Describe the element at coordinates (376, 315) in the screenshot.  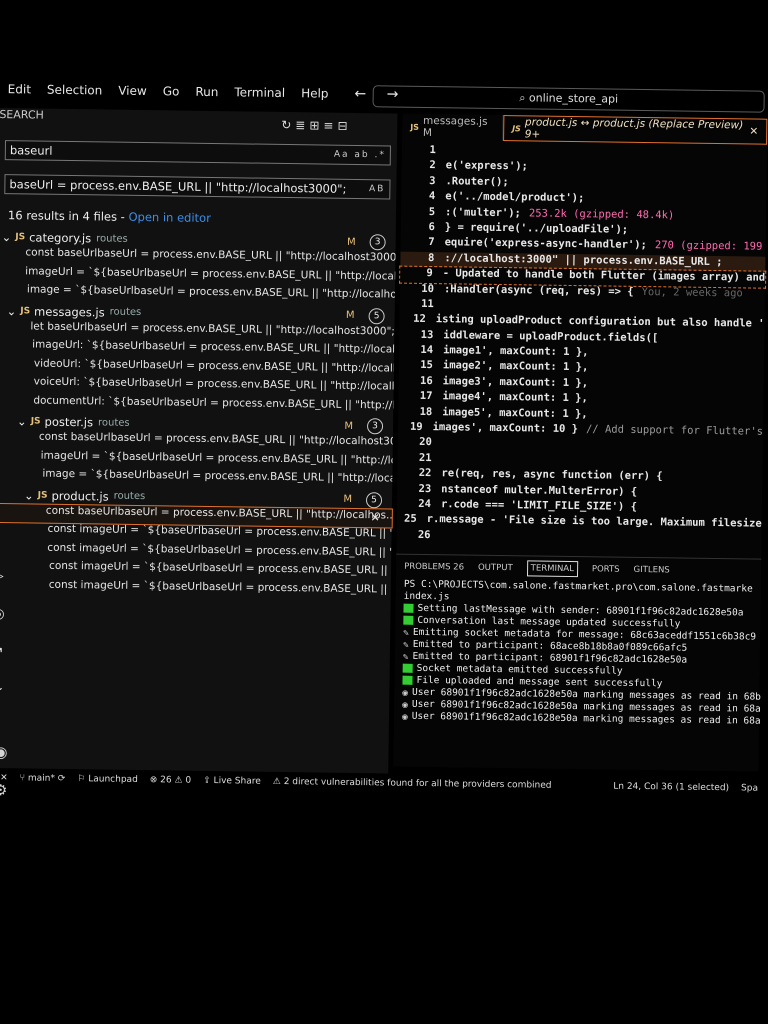
I see `match-count-badge: 5` at that location.